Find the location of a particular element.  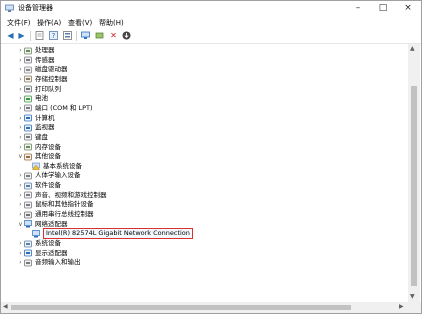

tree-item-label: 人体学输入设备 is located at coordinates (58, 175).